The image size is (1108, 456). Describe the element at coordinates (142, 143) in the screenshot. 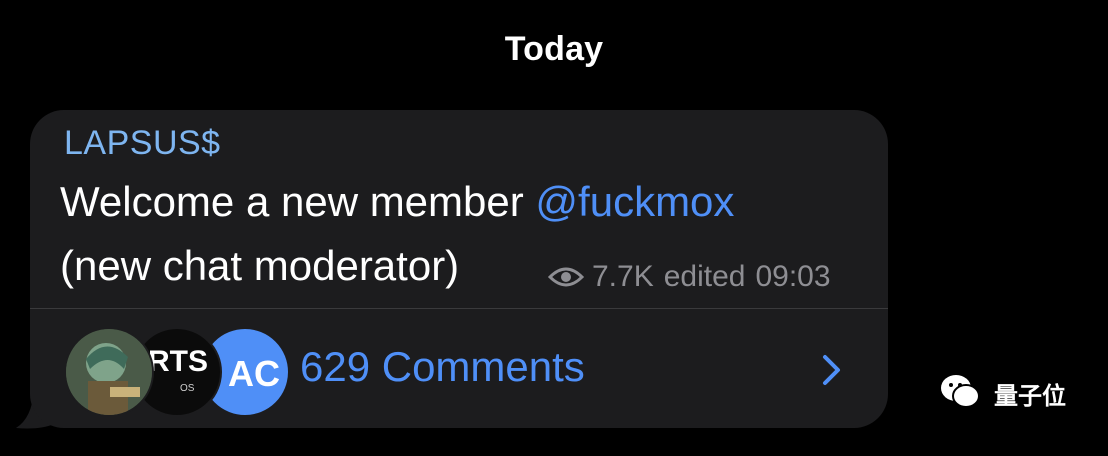

I see `sender-name: LAPSUS$` at that location.